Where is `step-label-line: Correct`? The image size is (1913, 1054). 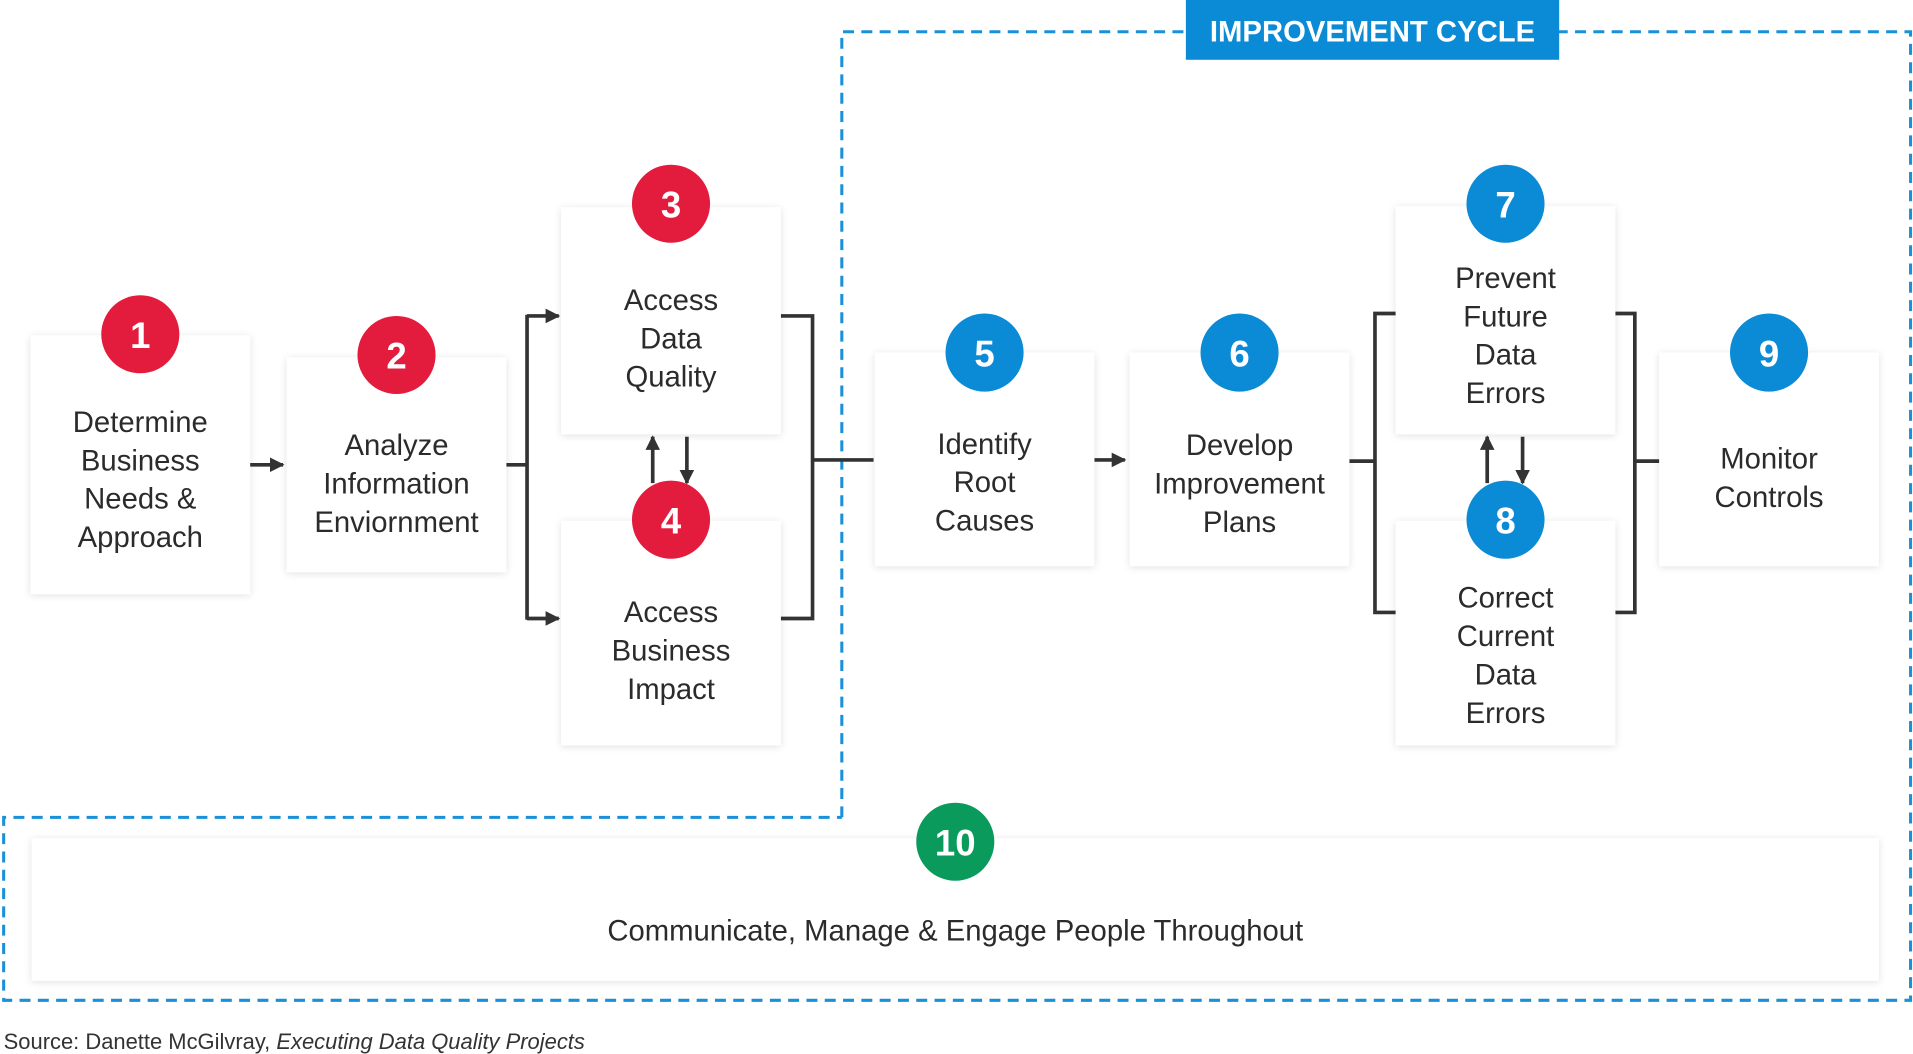 step-label-line: Correct is located at coordinates (1506, 599).